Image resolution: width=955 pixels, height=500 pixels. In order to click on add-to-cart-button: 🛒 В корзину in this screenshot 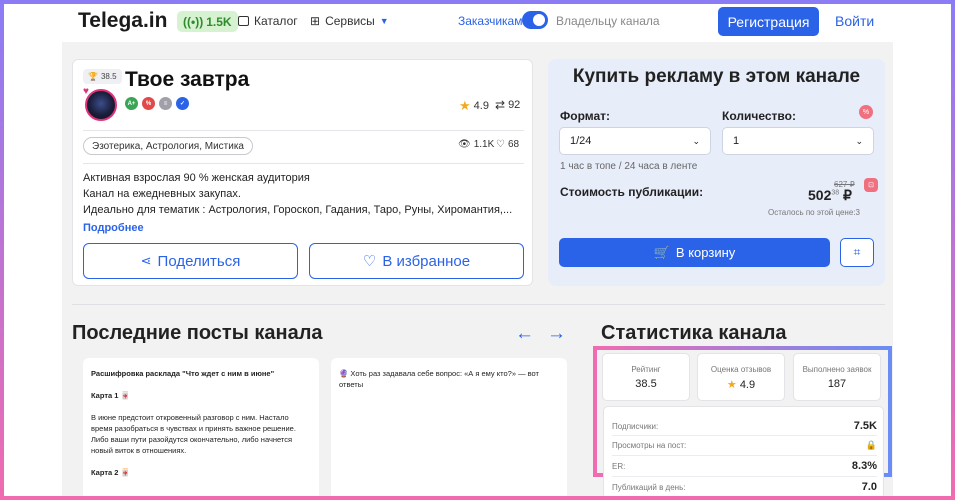, I will do `click(694, 252)`.